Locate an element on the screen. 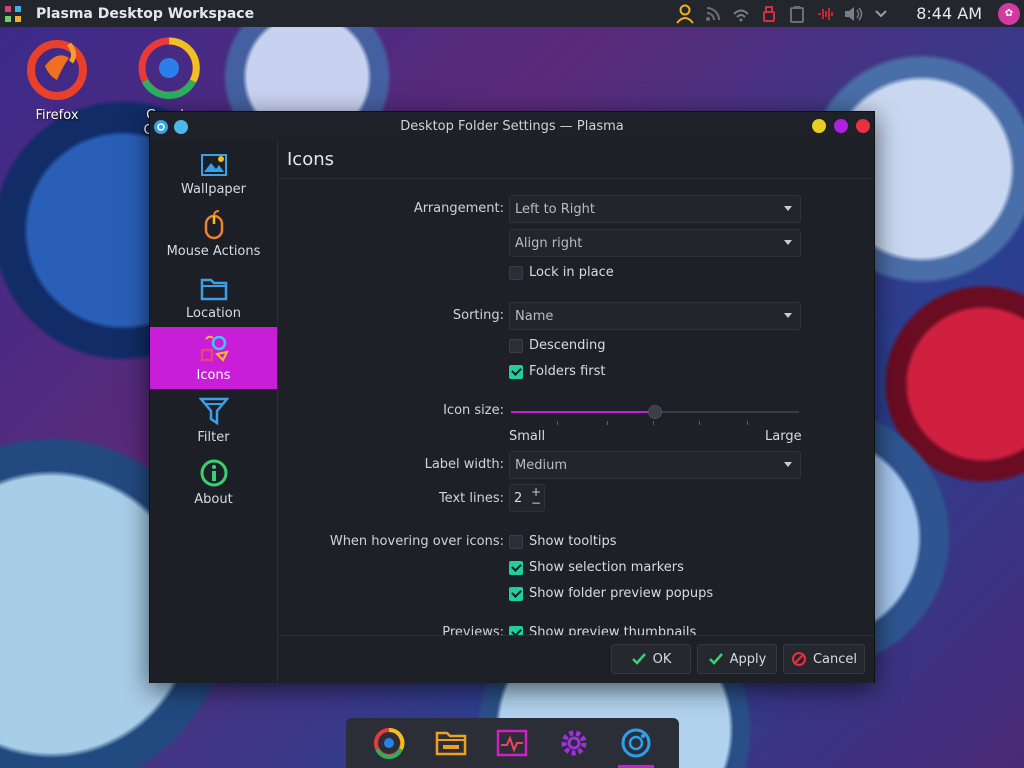  ok-button: OK is located at coordinates (651, 659).